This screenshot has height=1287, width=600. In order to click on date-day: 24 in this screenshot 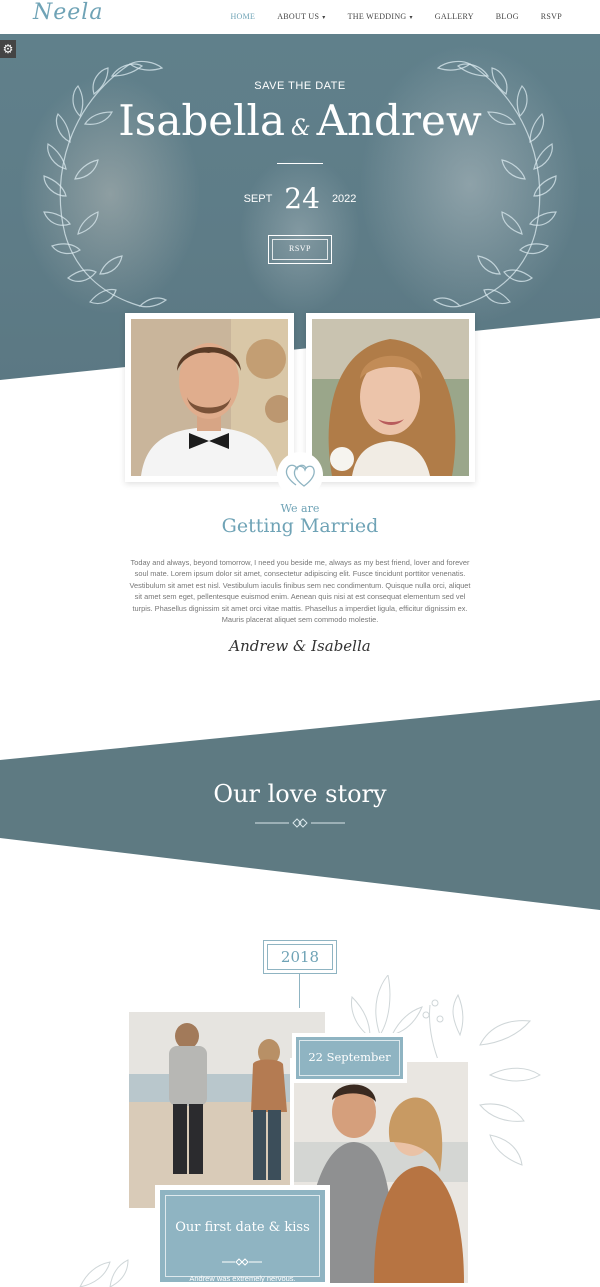, I will do `click(302, 198)`.